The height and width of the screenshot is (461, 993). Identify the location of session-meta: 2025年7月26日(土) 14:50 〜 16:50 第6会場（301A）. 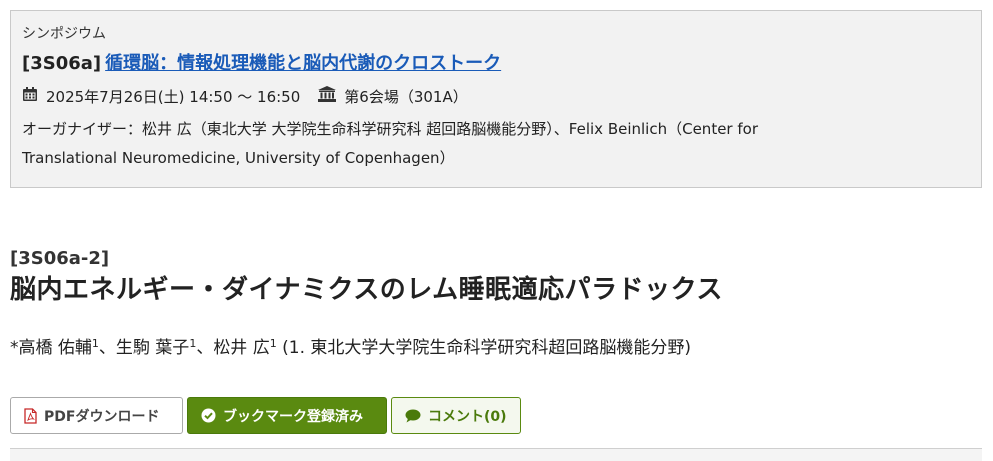
(496, 97).